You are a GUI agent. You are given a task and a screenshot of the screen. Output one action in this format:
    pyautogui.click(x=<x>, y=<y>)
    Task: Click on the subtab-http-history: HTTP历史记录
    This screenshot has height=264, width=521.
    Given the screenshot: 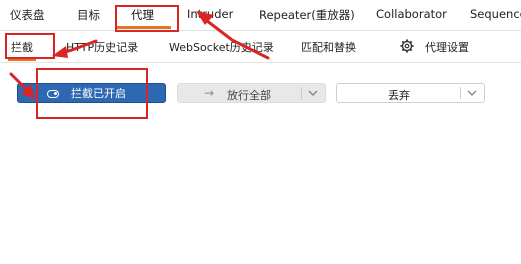 What is the action you would take?
    pyautogui.click(x=102, y=47)
    